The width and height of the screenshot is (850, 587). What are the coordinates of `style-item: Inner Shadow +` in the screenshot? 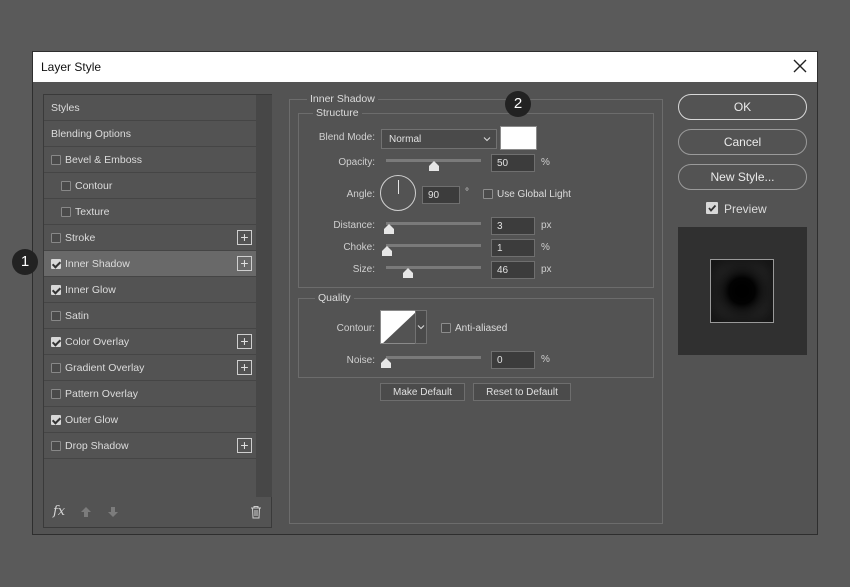 It's located at (150, 264).